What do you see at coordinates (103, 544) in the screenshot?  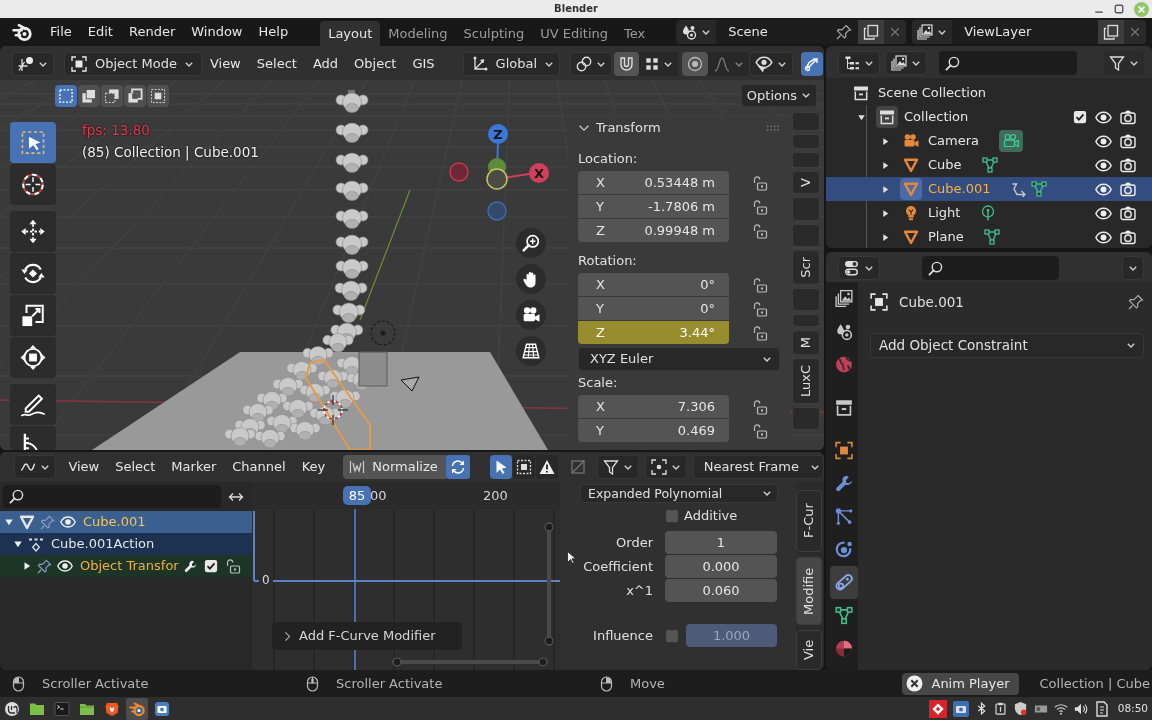 I see `channel-name: Cube.001Action` at bounding box center [103, 544].